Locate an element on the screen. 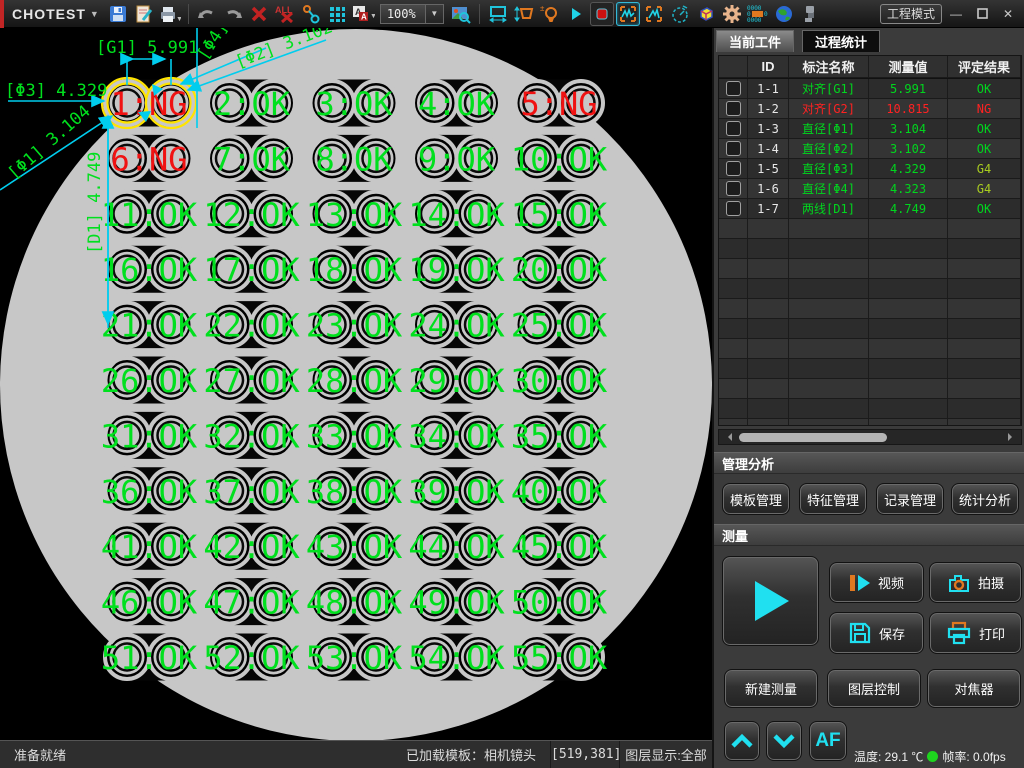 The image size is (1024, 768). header-id: ID is located at coordinates (768, 67).